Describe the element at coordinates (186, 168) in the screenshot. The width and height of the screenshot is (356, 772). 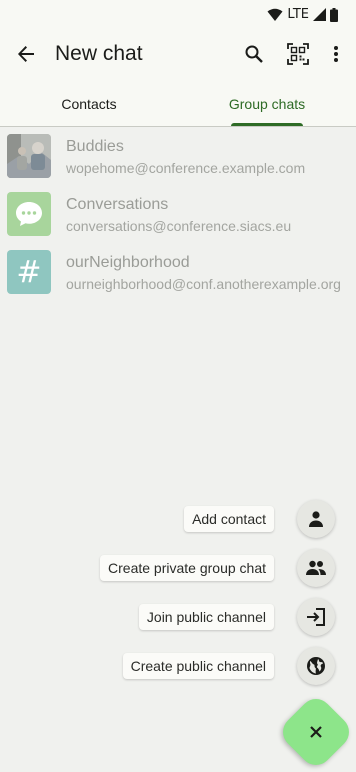
I see `group-address: wopehome@conference.example.com` at that location.